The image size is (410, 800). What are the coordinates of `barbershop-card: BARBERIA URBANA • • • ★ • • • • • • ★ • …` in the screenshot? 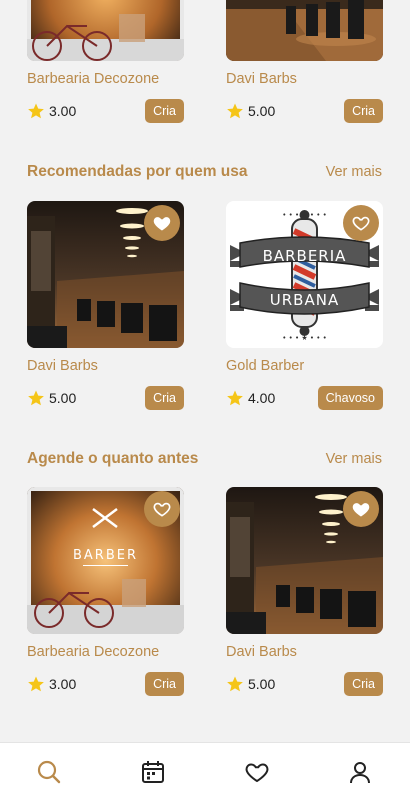 It's located at (304, 305).